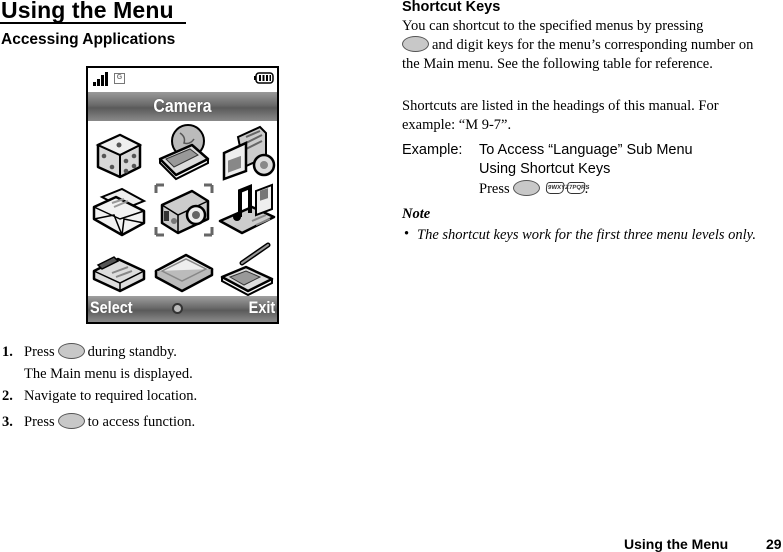  Describe the element at coordinates (676, 544) in the screenshot. I see `footer-title: Using the Menu` at that location.